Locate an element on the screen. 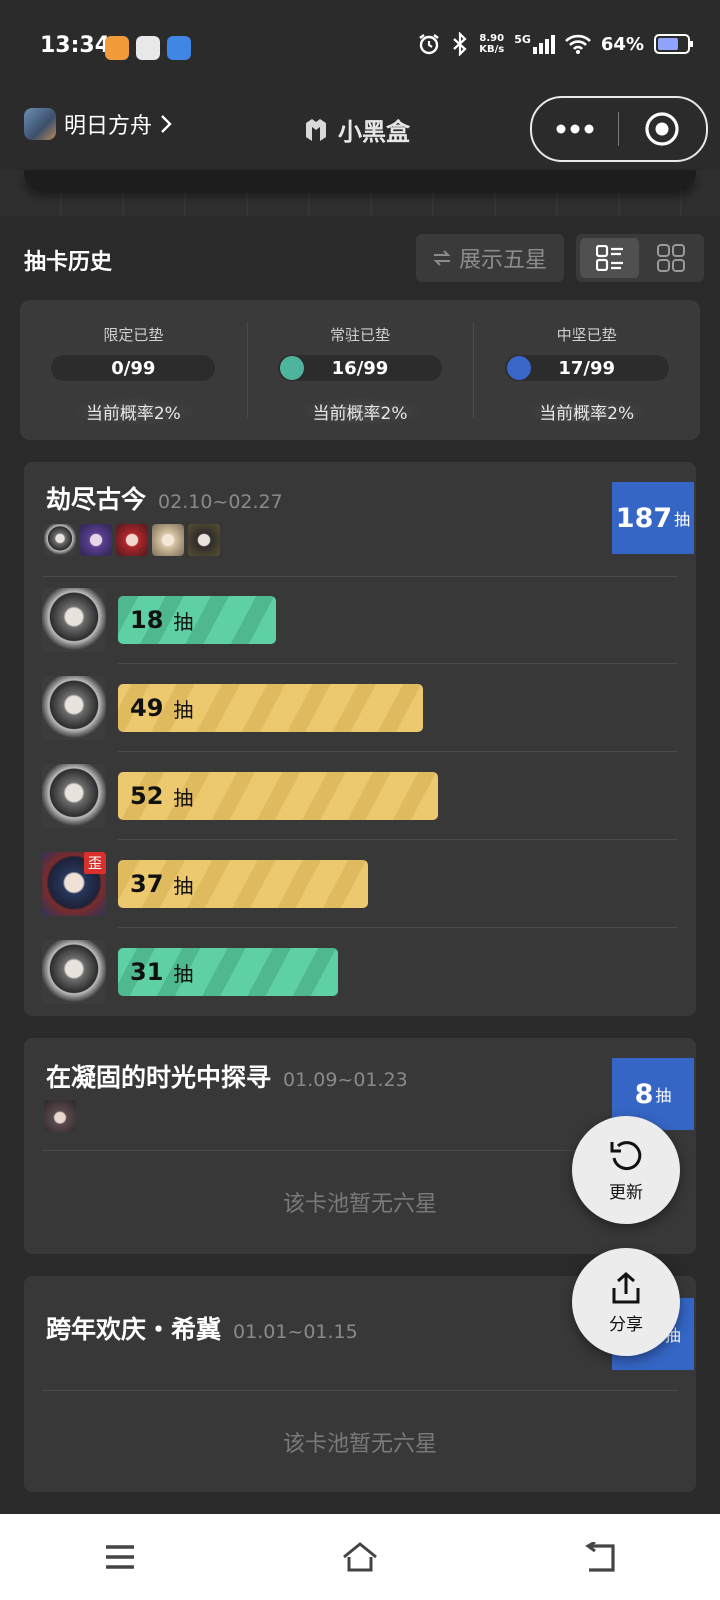  view-mode-toggle is located at coordinates (640, 258).